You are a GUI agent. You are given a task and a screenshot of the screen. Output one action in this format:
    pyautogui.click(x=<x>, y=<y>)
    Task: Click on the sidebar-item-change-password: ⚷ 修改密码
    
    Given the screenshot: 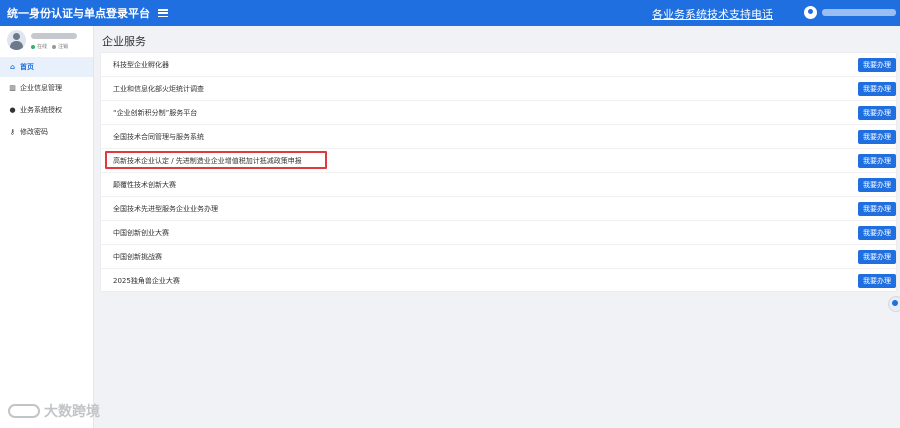 What is the action you would take?
    pyautogui.click(x=46, y=132)
    